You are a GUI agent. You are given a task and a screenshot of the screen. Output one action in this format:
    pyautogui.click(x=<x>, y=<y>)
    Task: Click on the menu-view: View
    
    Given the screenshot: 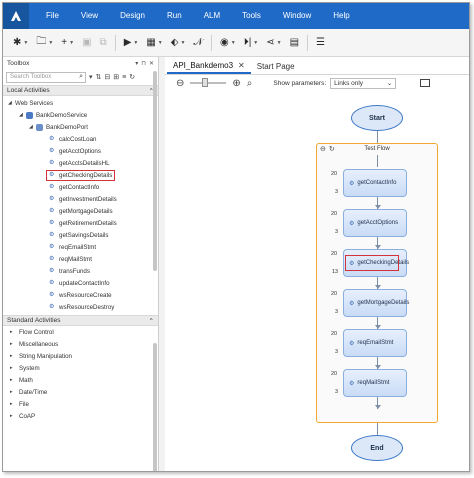 What is the action you would take?
    pyautogui.click(x=89, y=16)
    